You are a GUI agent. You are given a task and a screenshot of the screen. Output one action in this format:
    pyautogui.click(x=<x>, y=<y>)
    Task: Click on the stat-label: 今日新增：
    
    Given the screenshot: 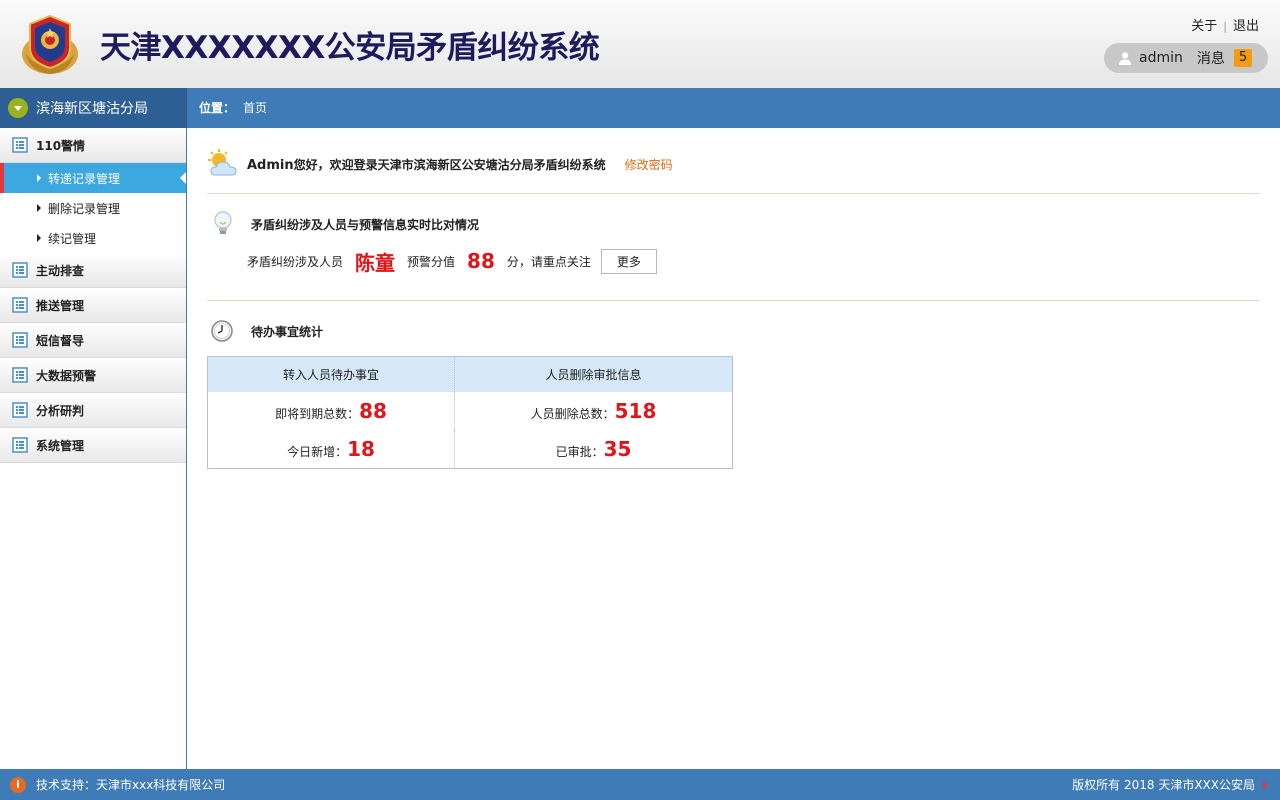 What is the action you would take?
    pyautogui.click(x=317, y=452)
    